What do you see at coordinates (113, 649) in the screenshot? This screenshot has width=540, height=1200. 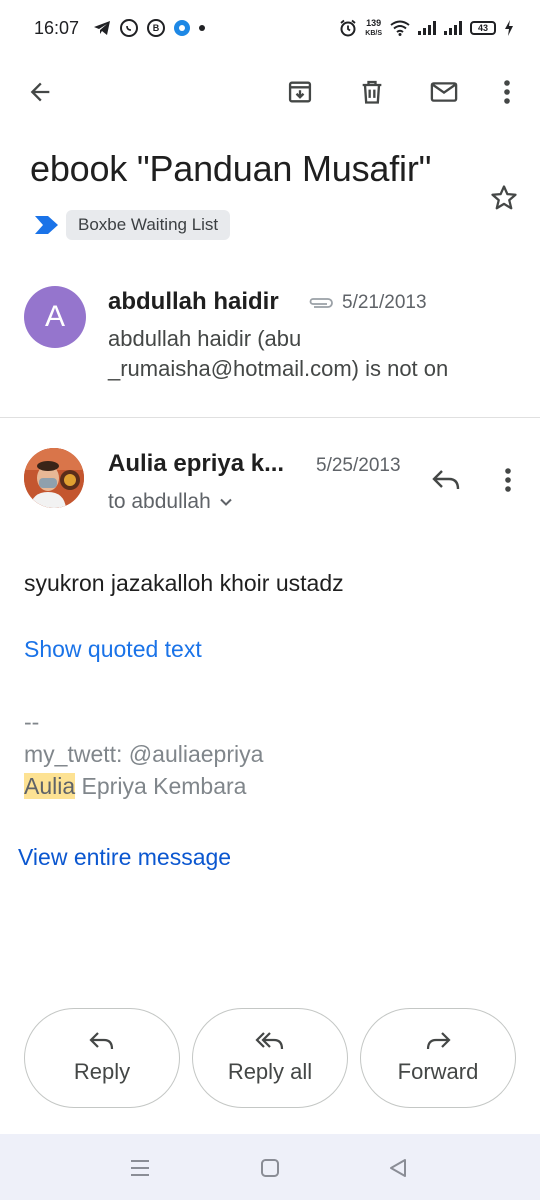 I see `show-quoted-text-link: Show quoted text` at bounding box center [113, 649].